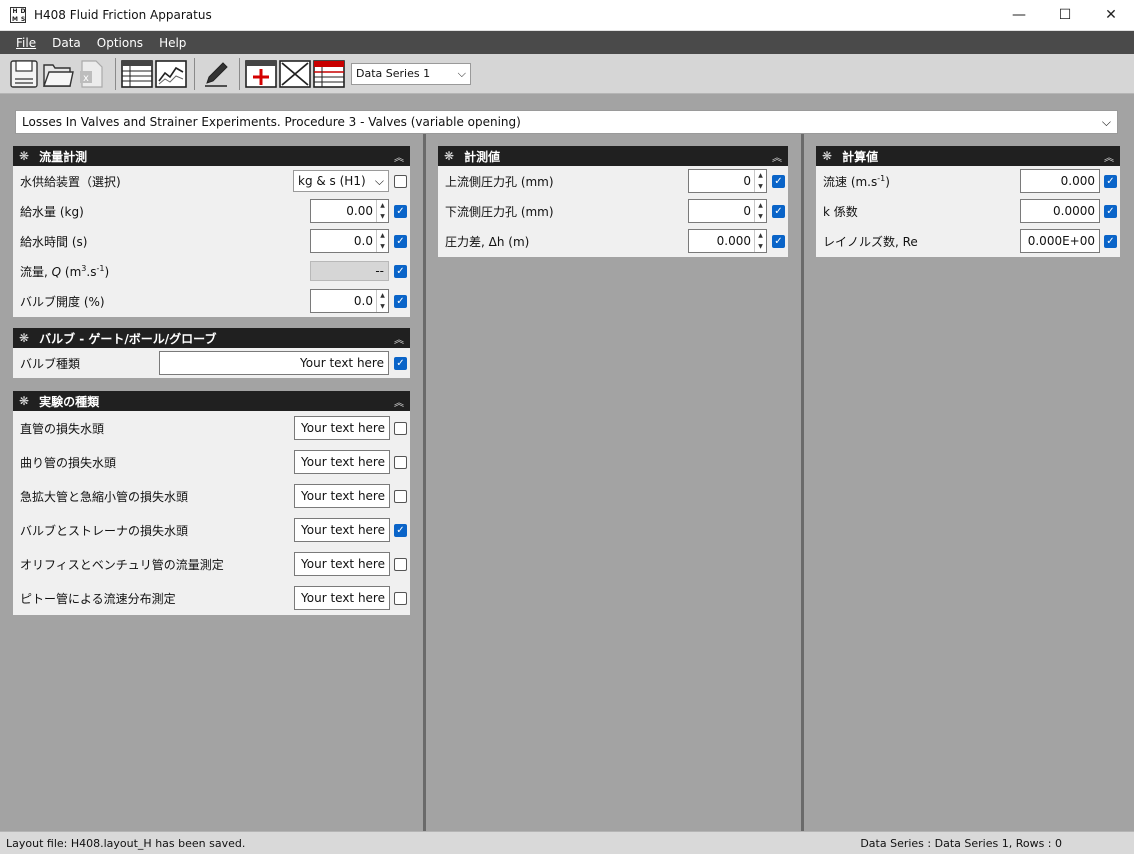 The height and width of the screenshot is (854, 1134). Describe the element at coordinates (66, 43) in the screenshot. I see `menu-data: Data` at that location.